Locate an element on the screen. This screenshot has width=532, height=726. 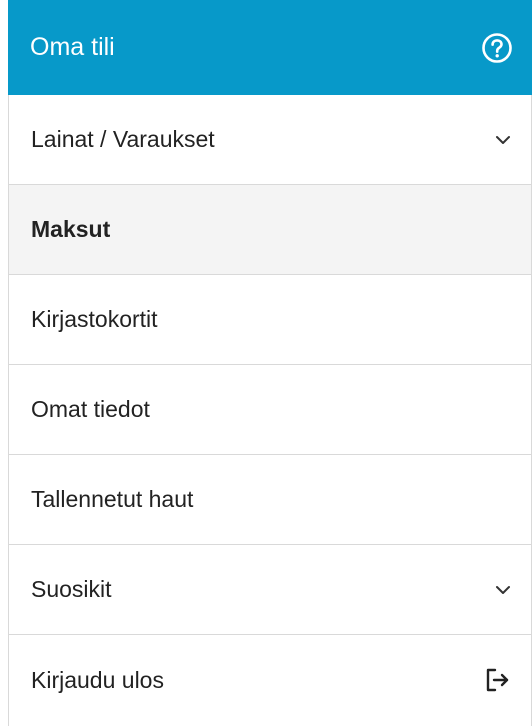
account-menu-title: Oma tili is located at coordinates (72, 47).